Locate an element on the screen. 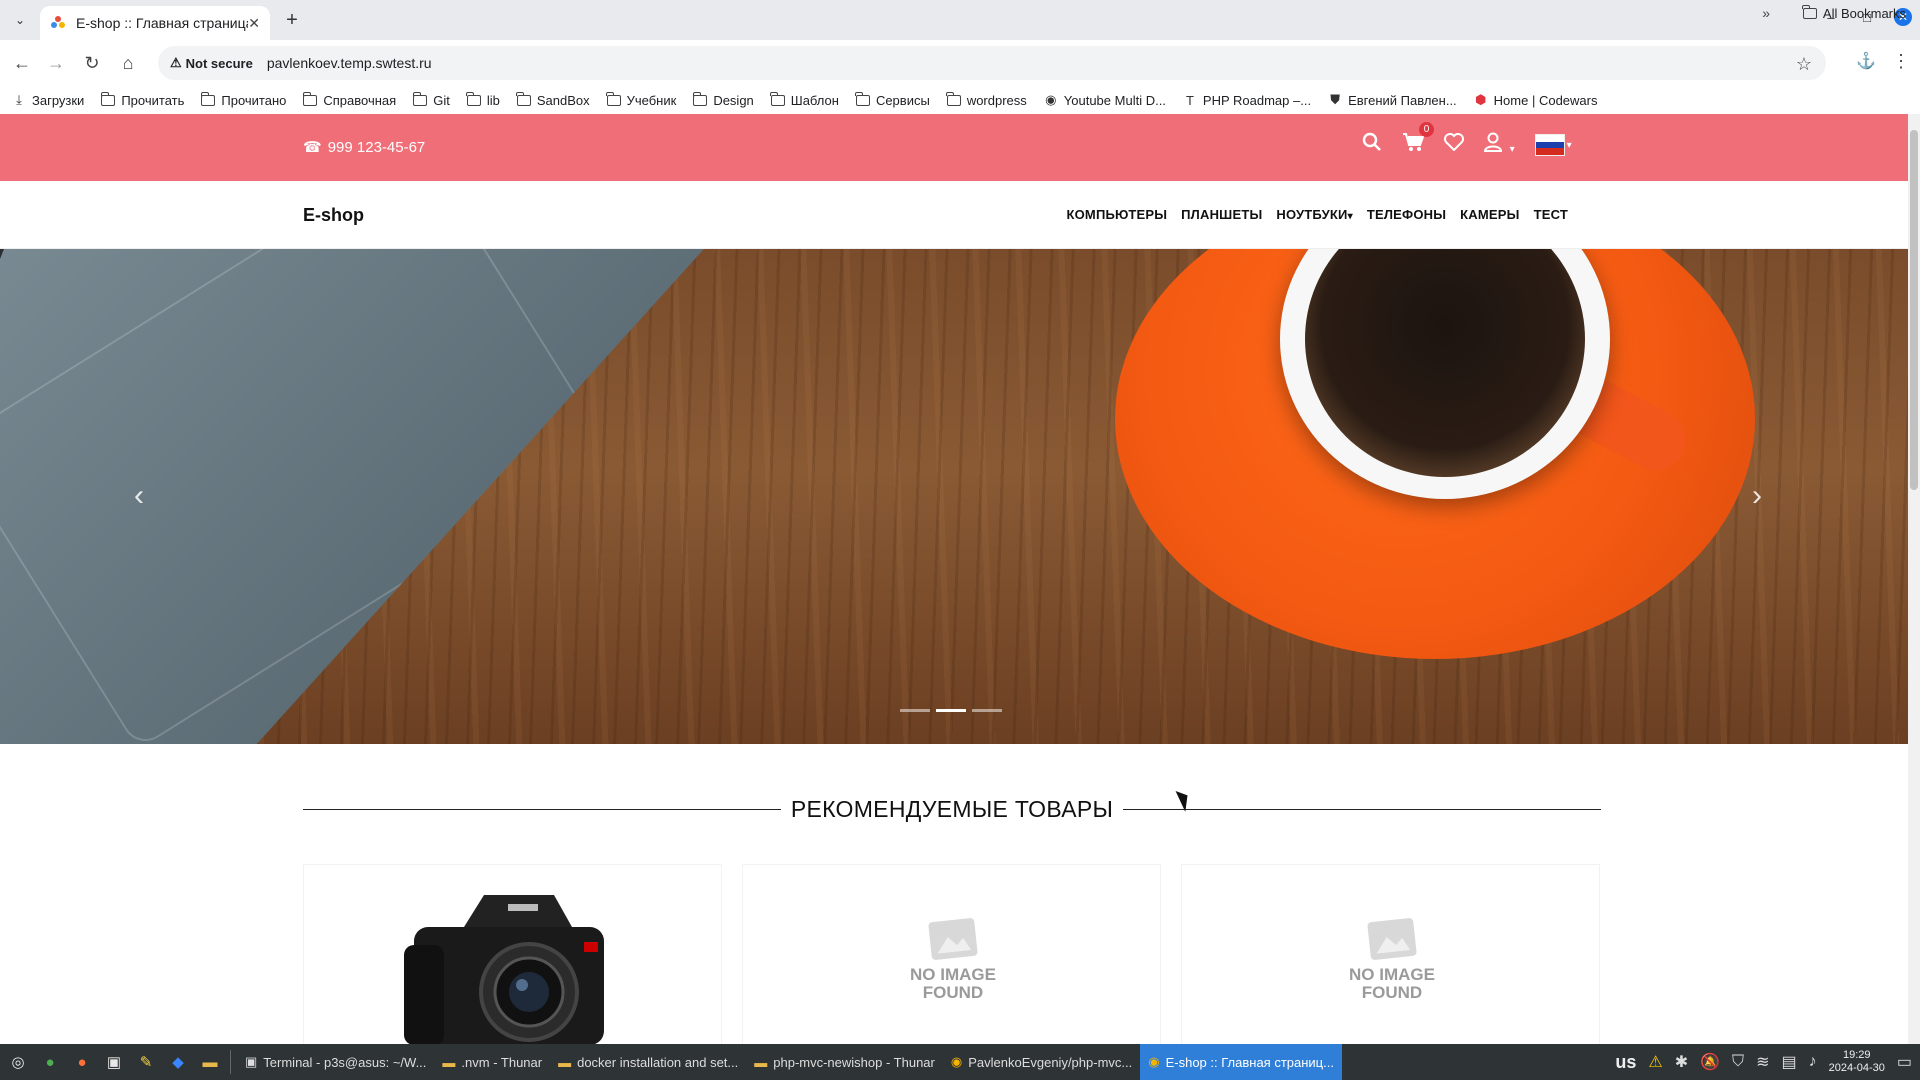  menu-item: ТЕЛЕФОНЫ is located at coordinates (1406, 214).